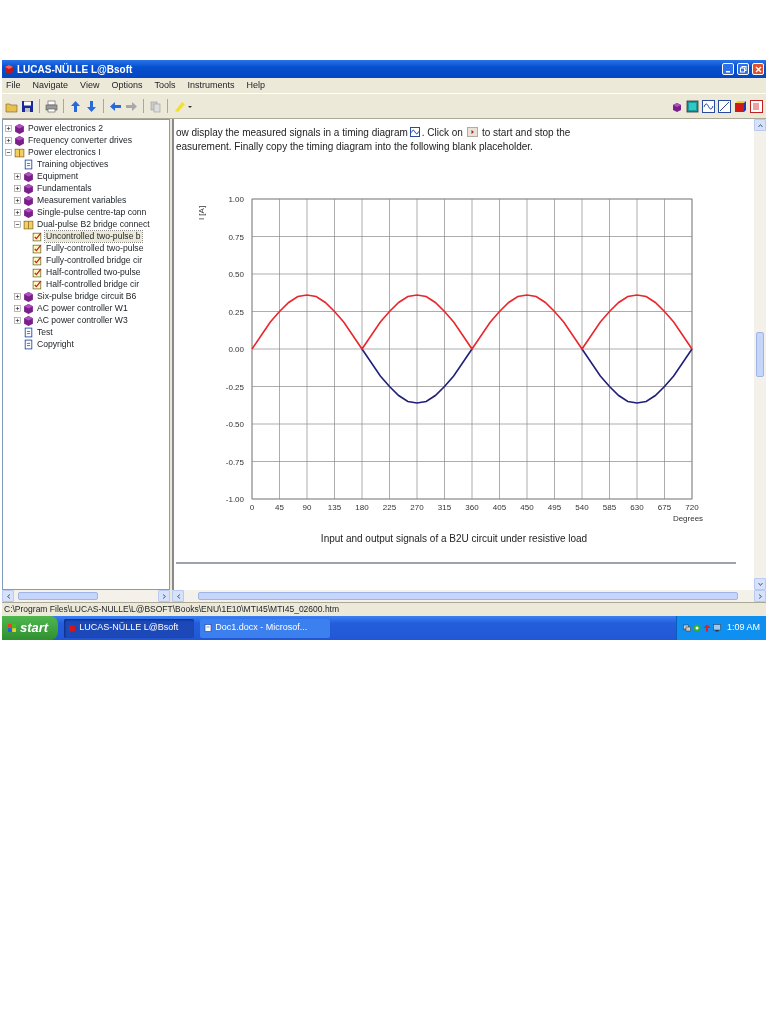 The width and height of the screenshot is (768, 1024). I want to click on tree-item: Fully-controlled two-pulse, so click(95, 248).